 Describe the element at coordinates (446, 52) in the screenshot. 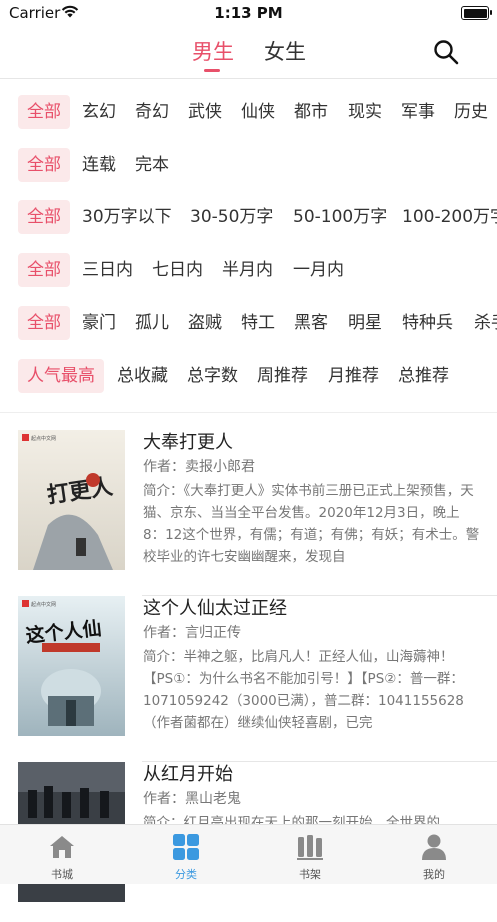

I see `search-icon` at that location.